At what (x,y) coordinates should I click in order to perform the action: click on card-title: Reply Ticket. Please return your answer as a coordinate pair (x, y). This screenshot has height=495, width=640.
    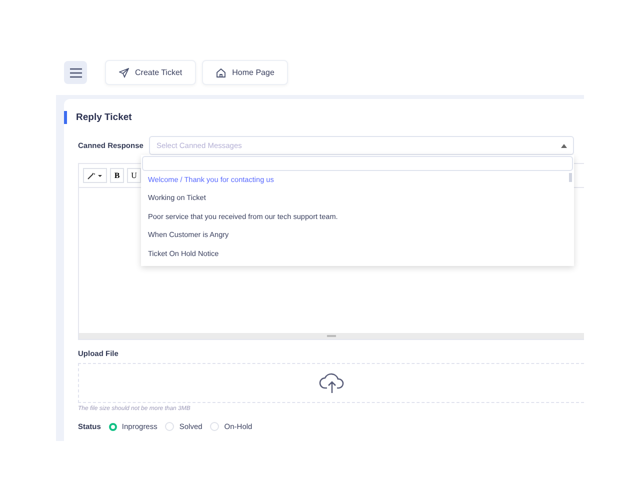
    Looking at the image, I should click on (104, 117).